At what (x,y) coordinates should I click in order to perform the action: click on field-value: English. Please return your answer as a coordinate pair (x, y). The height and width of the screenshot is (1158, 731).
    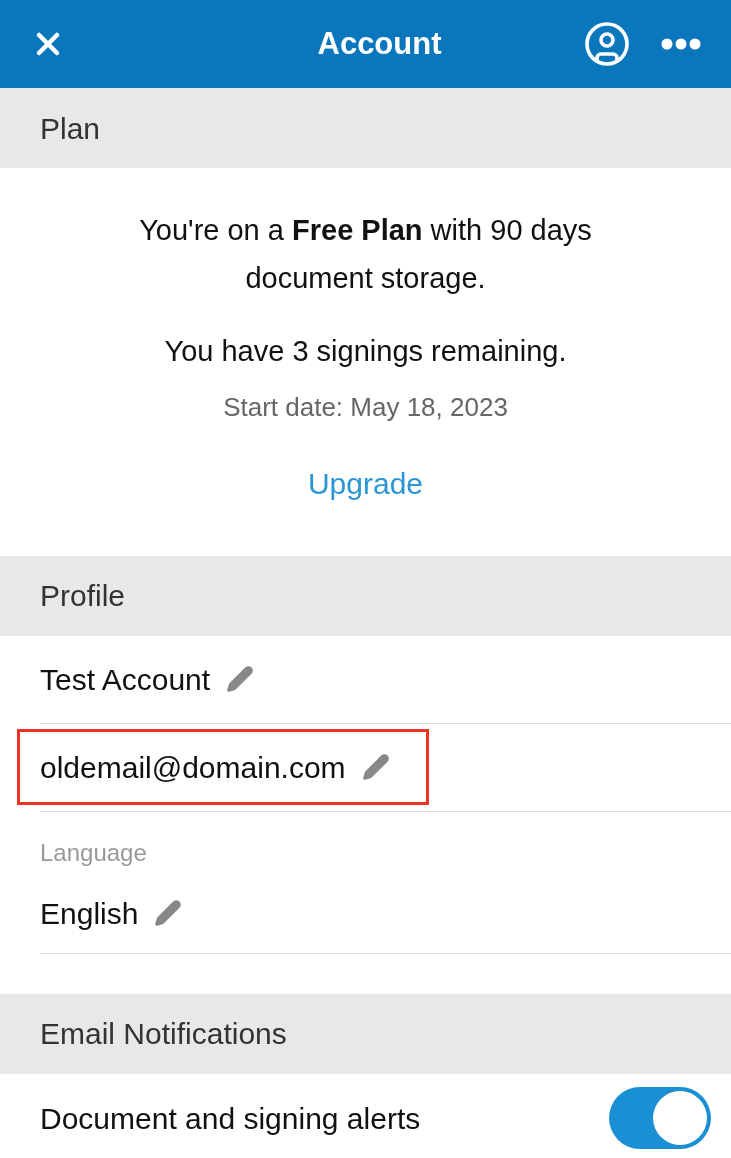
    Looking at the image, I should click on (89, 913).